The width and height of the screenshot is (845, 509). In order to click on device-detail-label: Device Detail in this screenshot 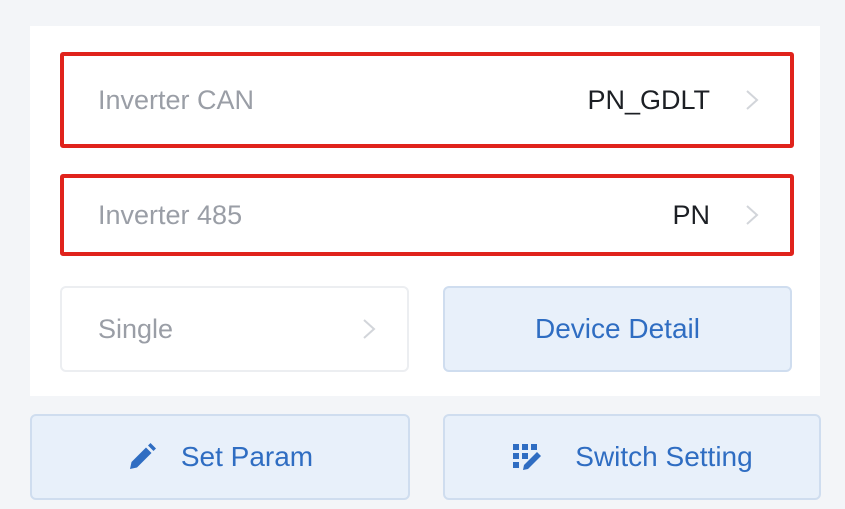, I will do `click(617, 328)`.